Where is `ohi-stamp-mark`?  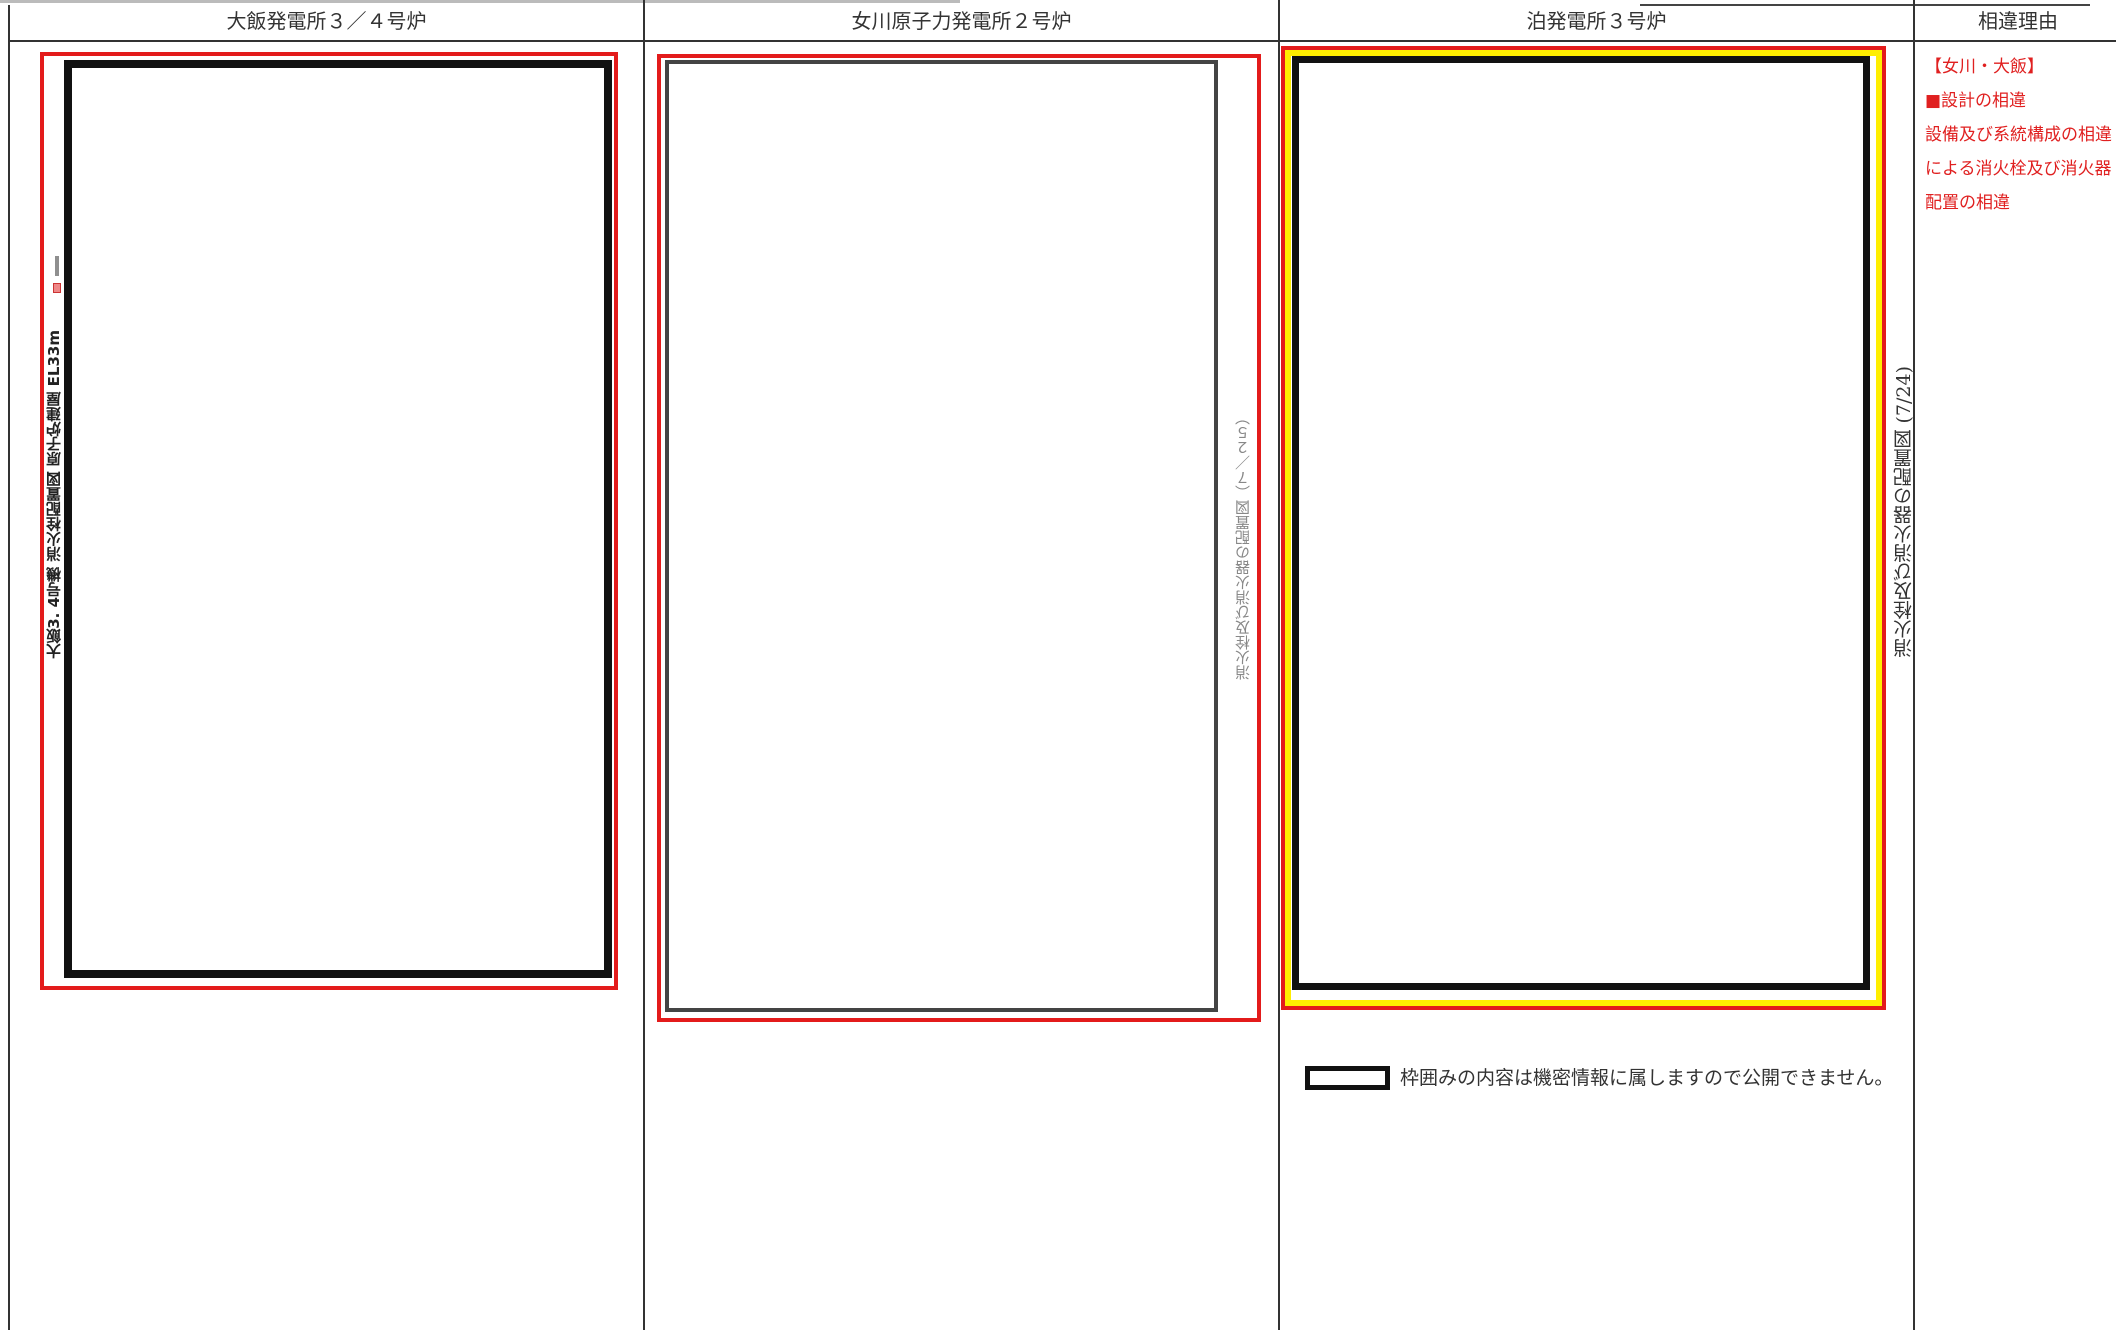
ohi-stamp-mark is located at coordinates (57, 266).